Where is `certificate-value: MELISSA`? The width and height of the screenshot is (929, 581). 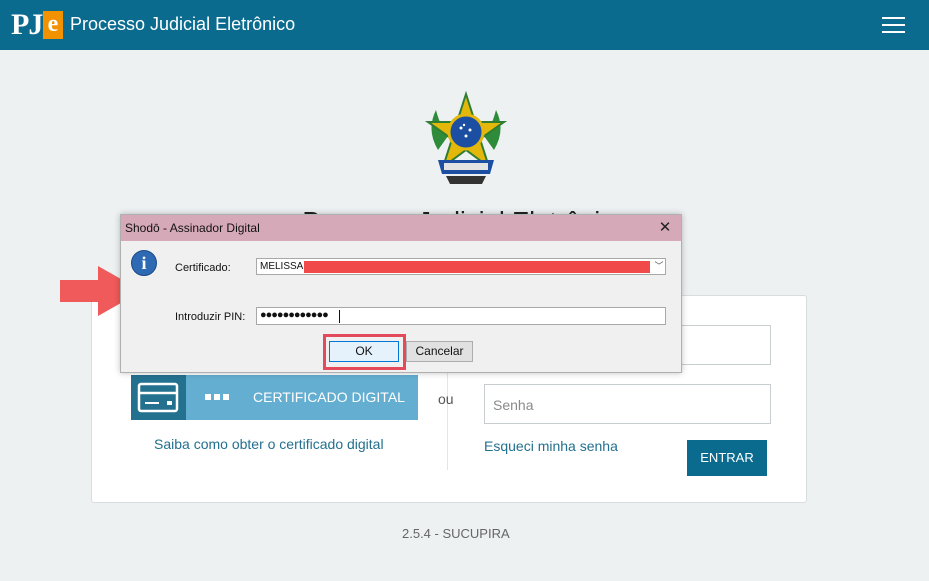
certificate-value: MELISSA is located at coordinates (282, 266).